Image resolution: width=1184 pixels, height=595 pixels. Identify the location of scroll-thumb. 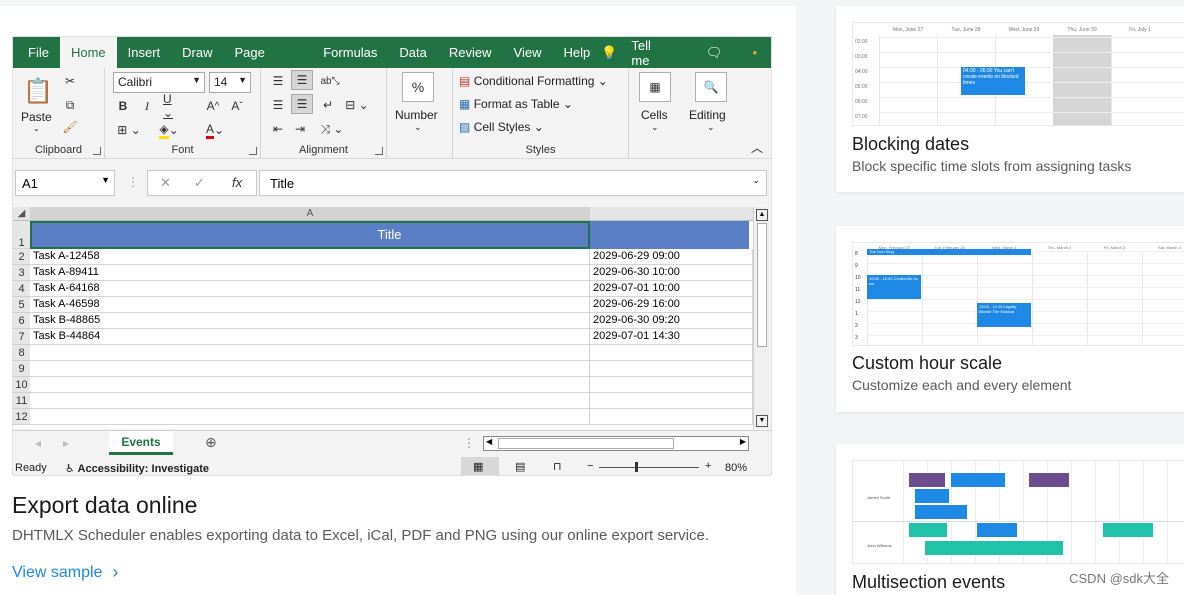
(762, 285).